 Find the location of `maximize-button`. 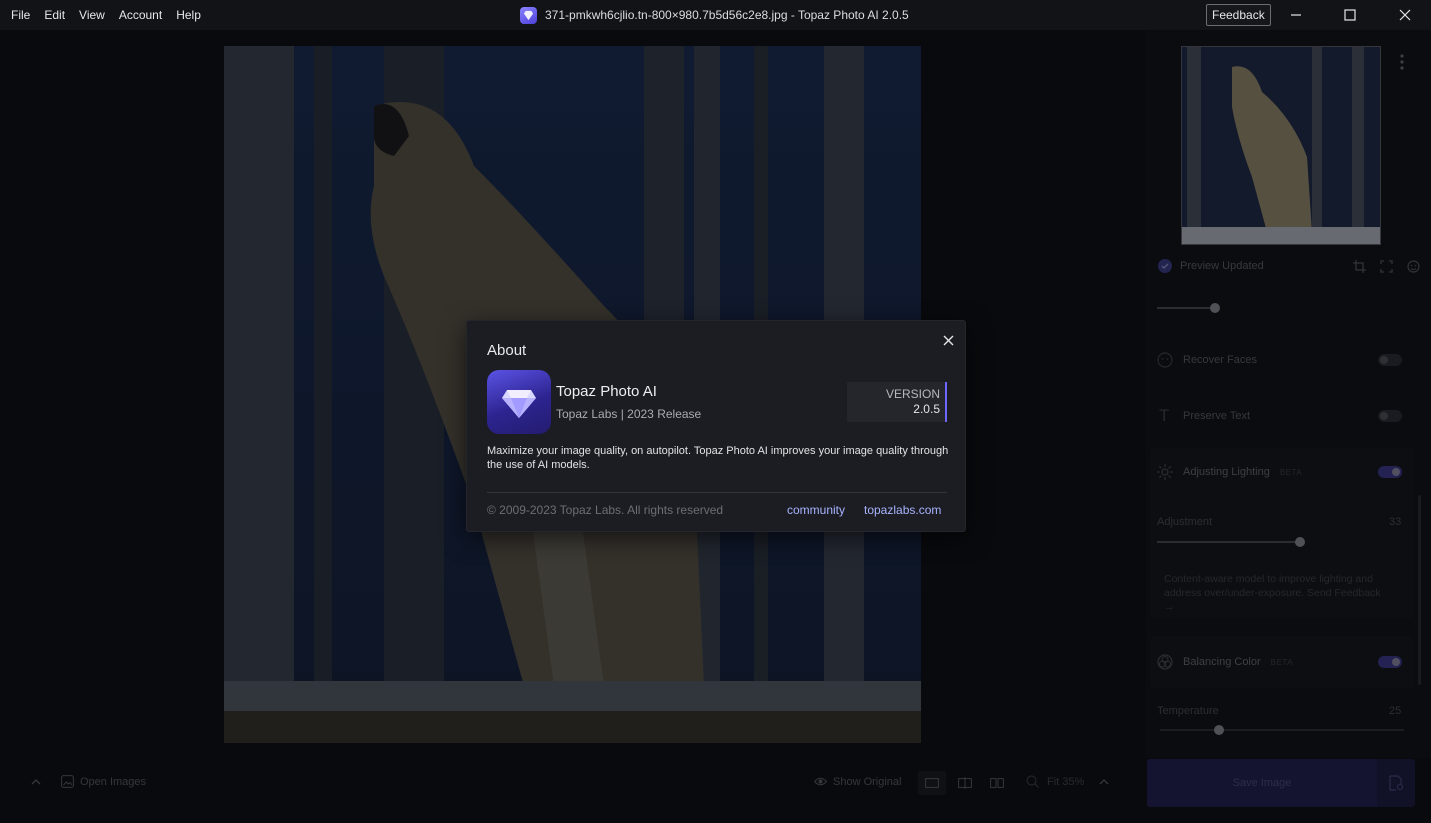

maximize-button is located at coordinates (1350, 15).